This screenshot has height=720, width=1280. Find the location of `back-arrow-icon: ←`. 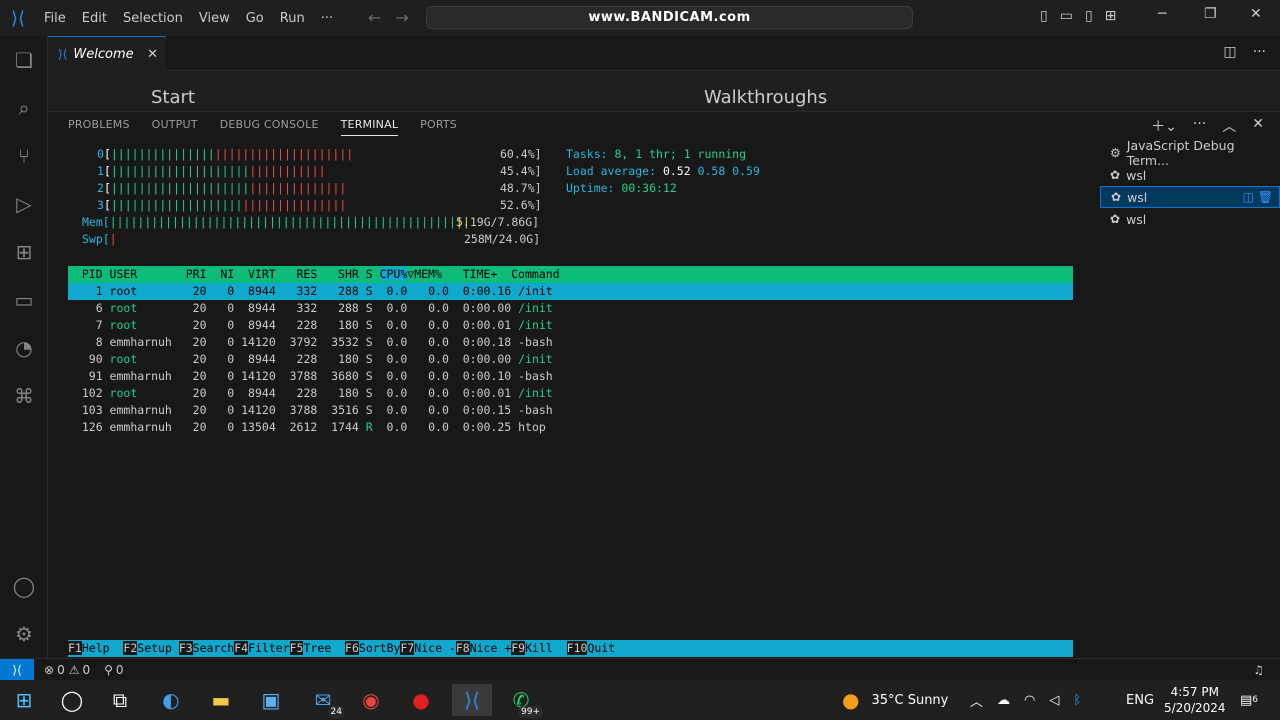

back-arrow-icon: ← is located at coordinates (374, 17).